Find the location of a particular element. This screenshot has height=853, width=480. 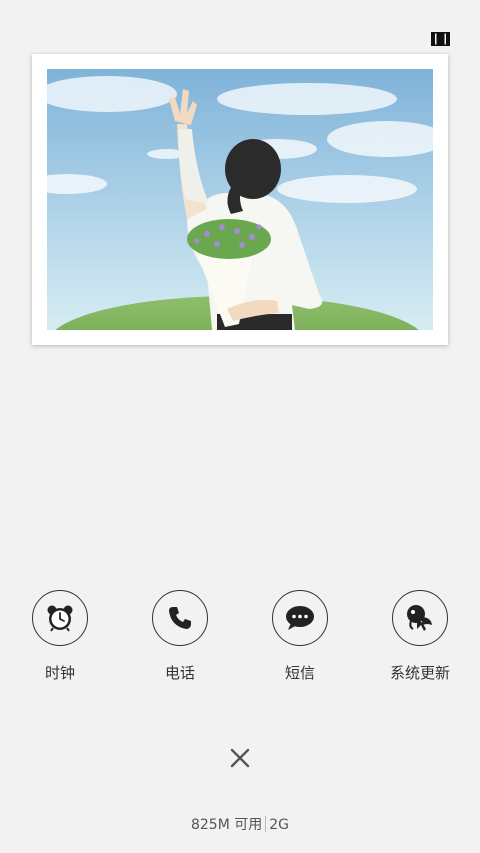

app-system-update: 系统更新 is located at coordinates (420, 636).